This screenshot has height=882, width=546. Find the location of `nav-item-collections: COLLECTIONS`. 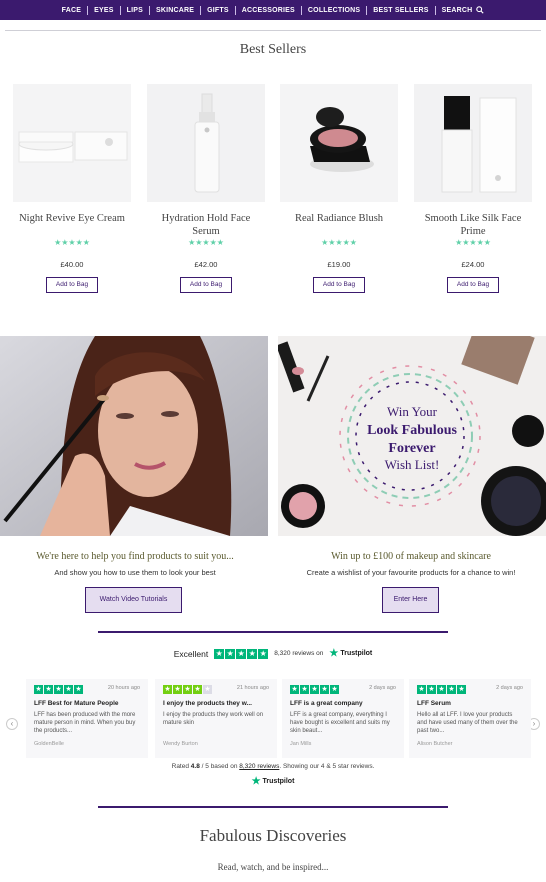

nav-item-collections: COLLECTIONS is located at coordinates (335, 10).